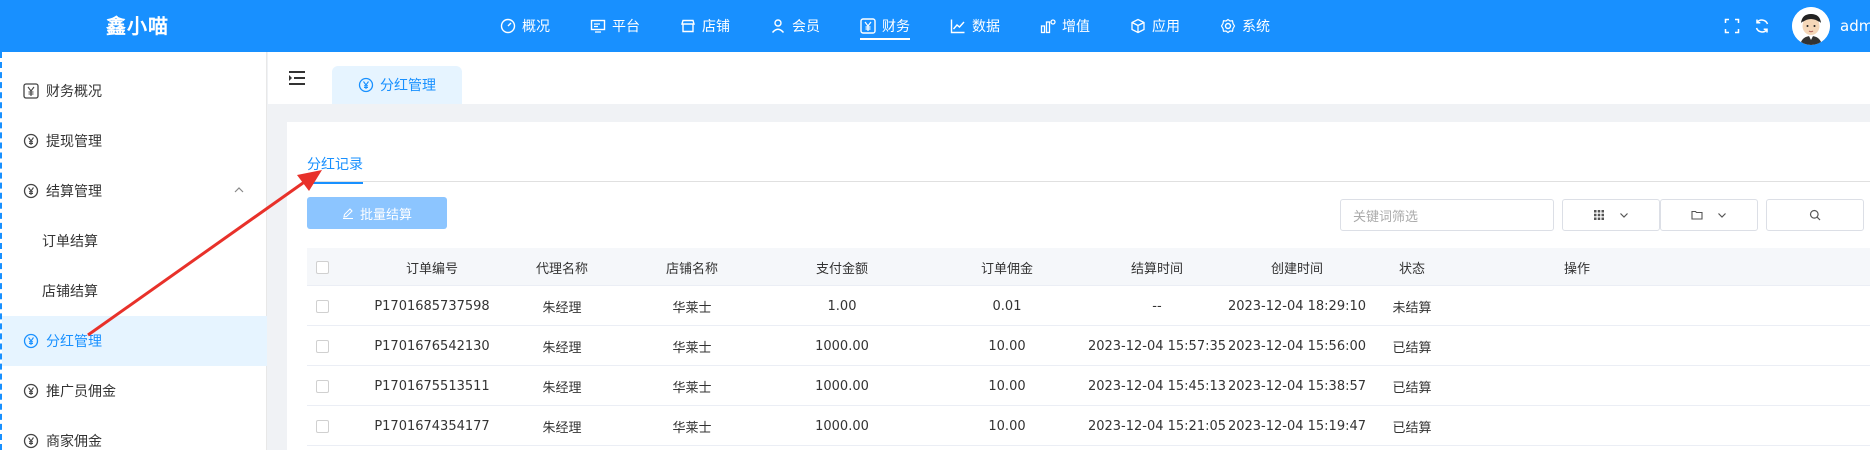 This screenshot has width=1870, height=450. I want to click on sidebar-item-merchant-commission: 商家佣金, so click(134, 433).